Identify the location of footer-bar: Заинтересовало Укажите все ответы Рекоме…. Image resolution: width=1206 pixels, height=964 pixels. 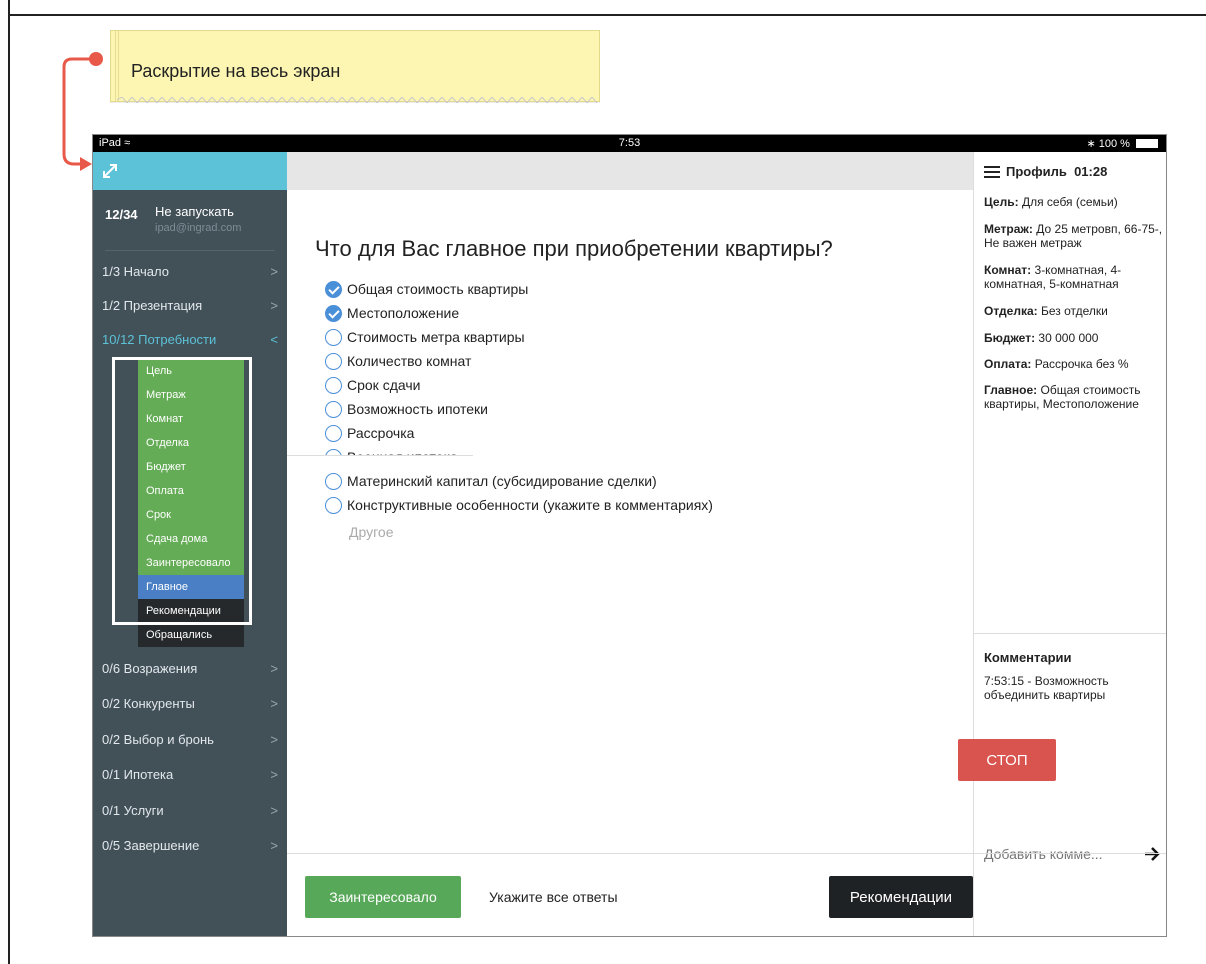
(630, 894).